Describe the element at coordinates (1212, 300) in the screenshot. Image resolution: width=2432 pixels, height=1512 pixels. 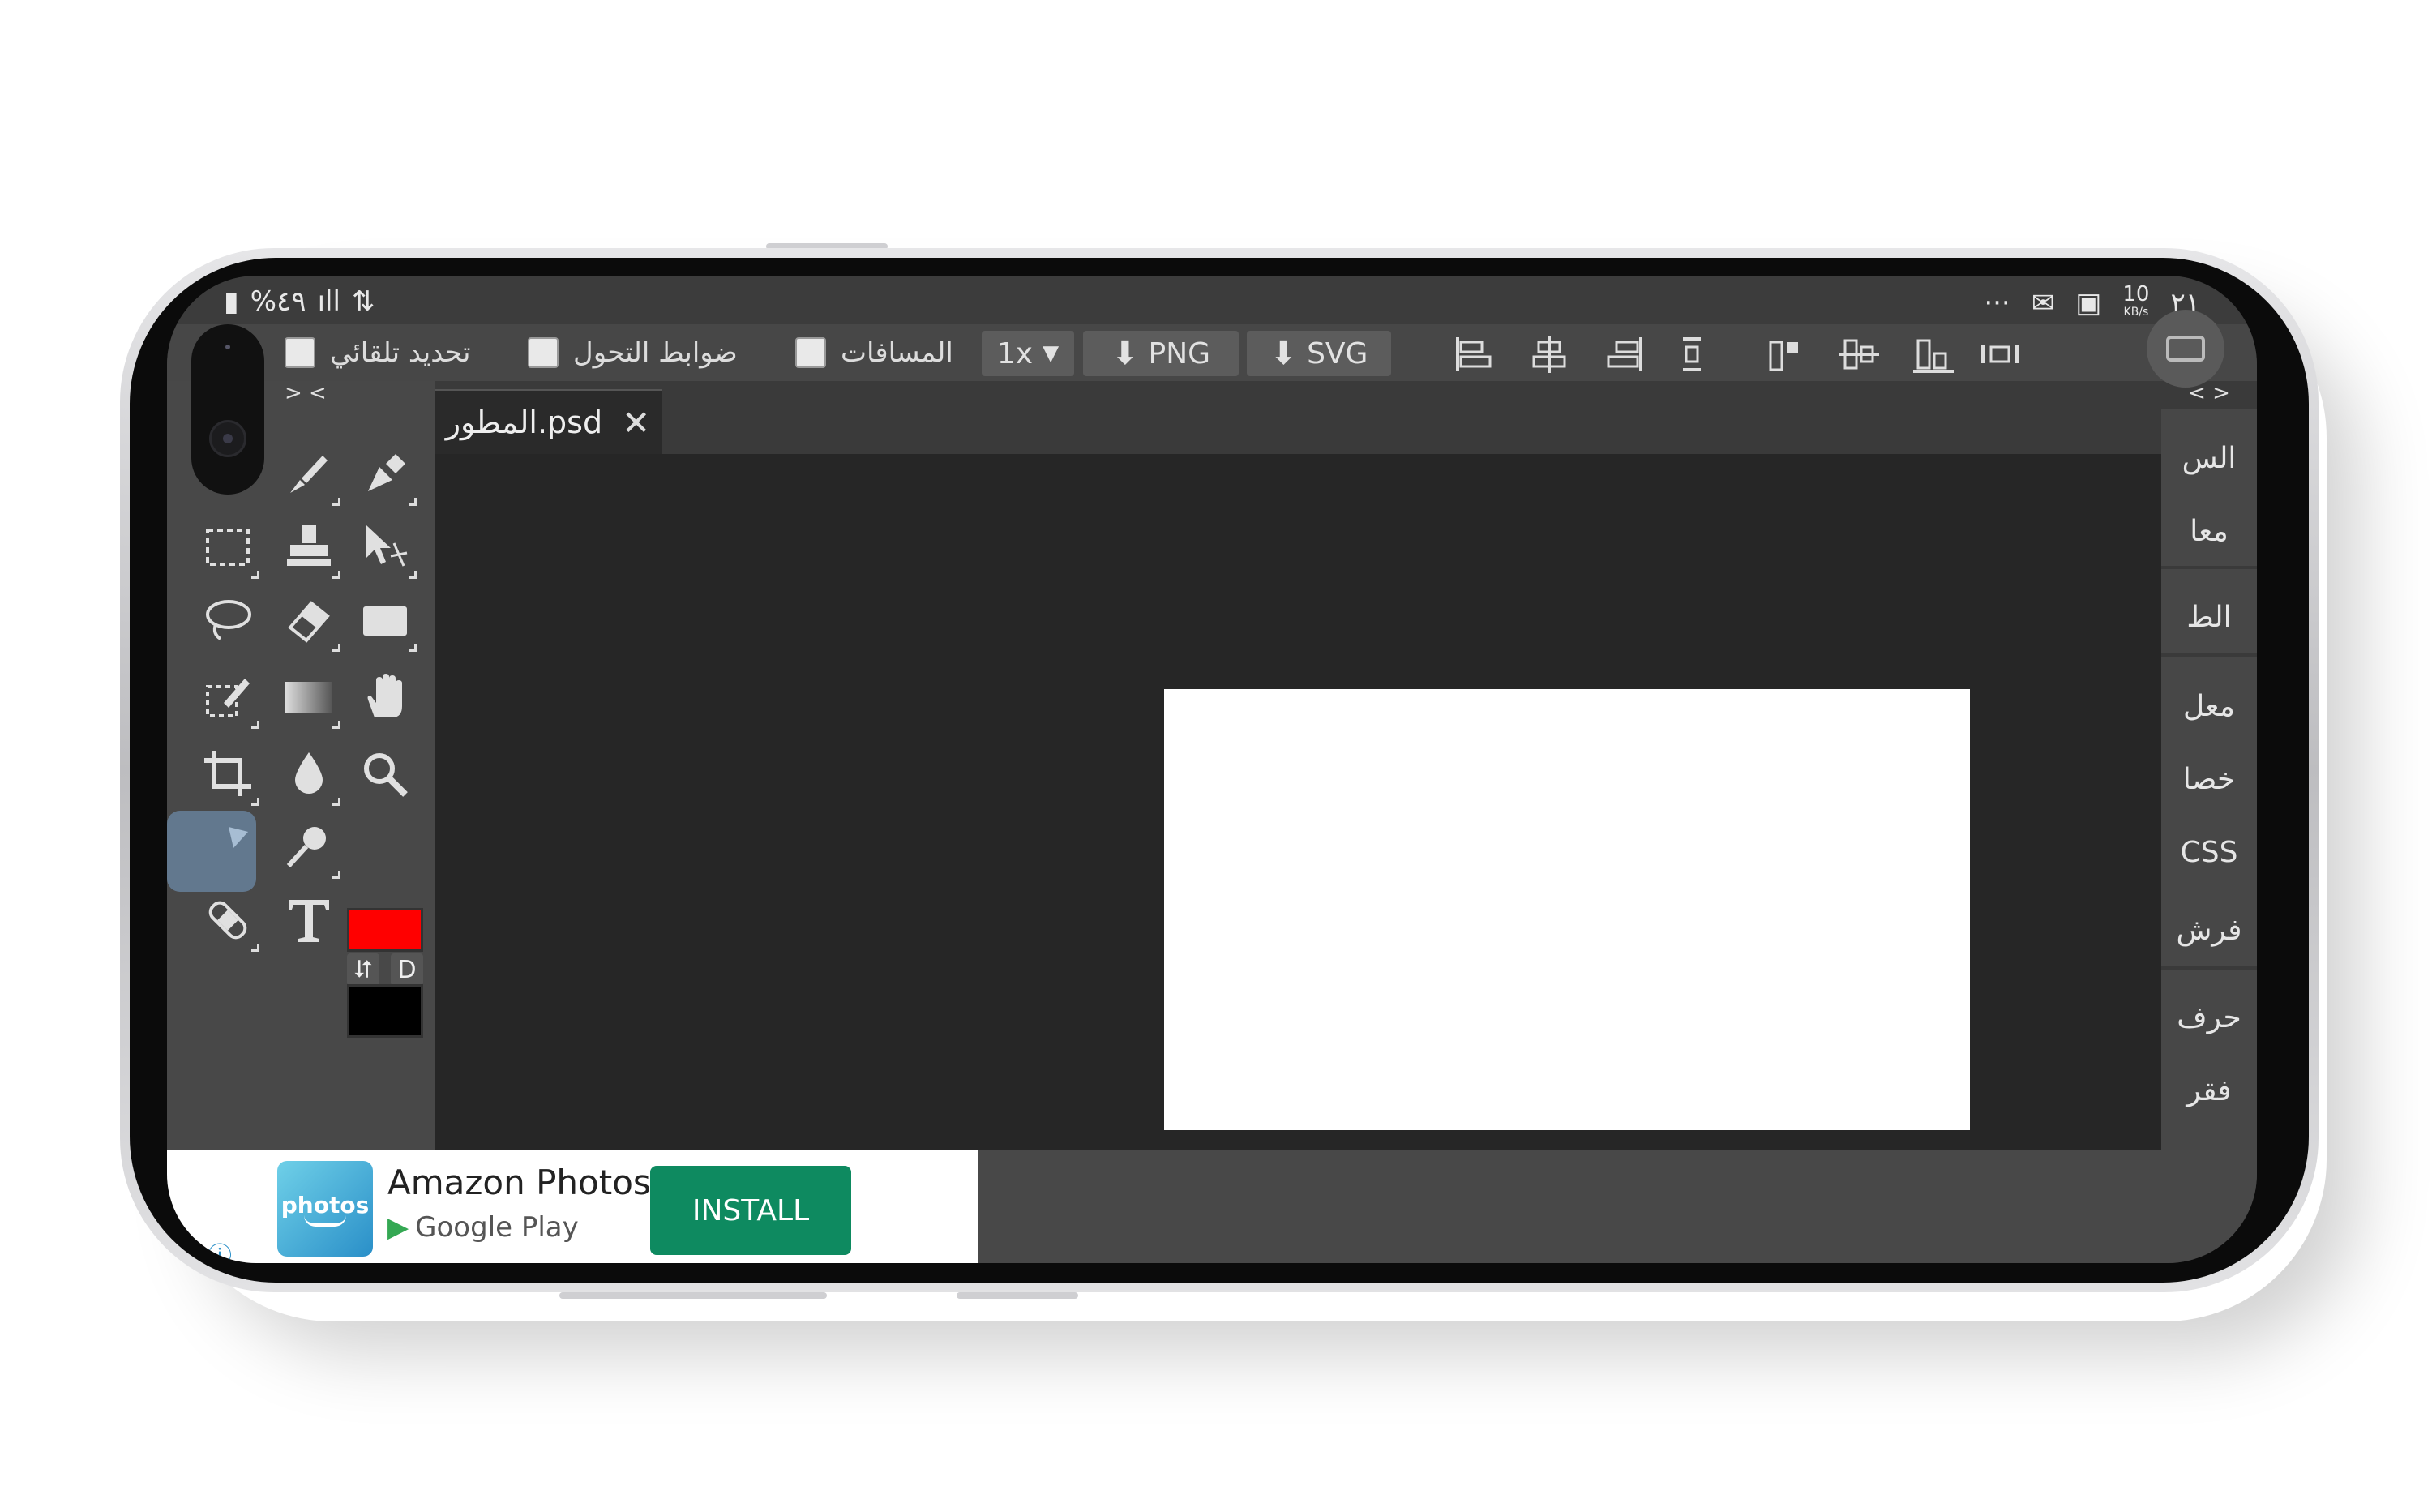
I see `status-bar: ▮ %٤٩ ıll ⇅ ··· ✉ ▣ 10 KB/s ٢١` at that location.